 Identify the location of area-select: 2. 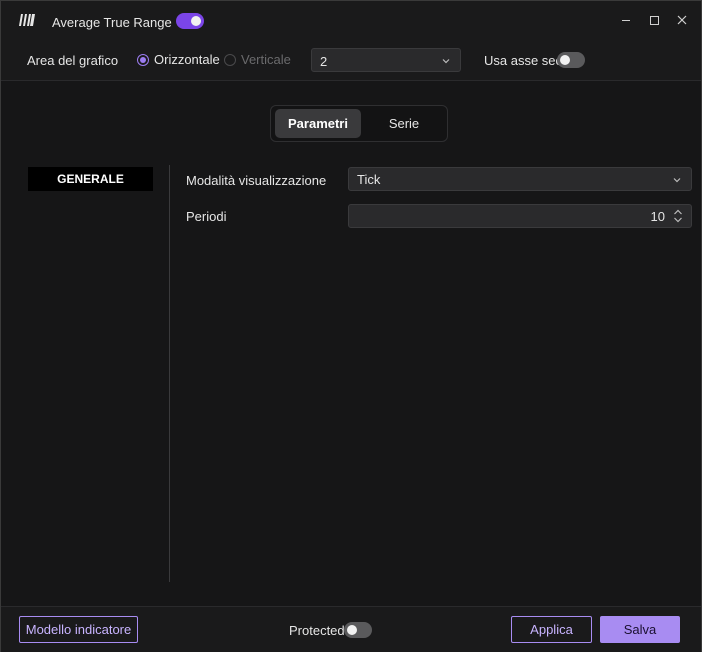
(386, 60).